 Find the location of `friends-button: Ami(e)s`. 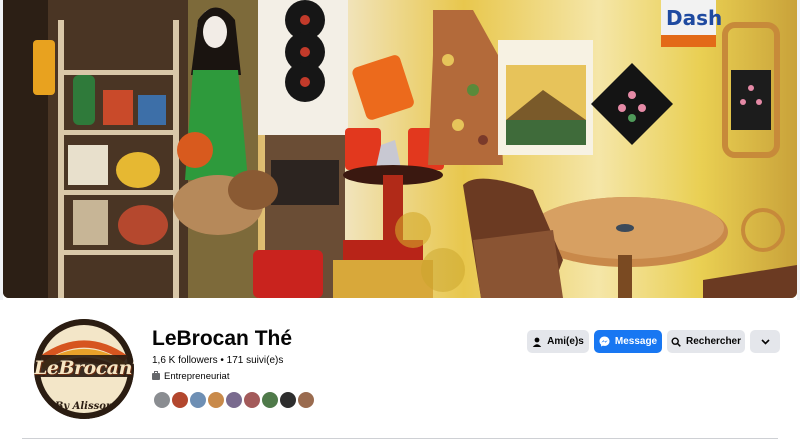

friends-button: Ami(e)s is located at coordinates (558, 341).